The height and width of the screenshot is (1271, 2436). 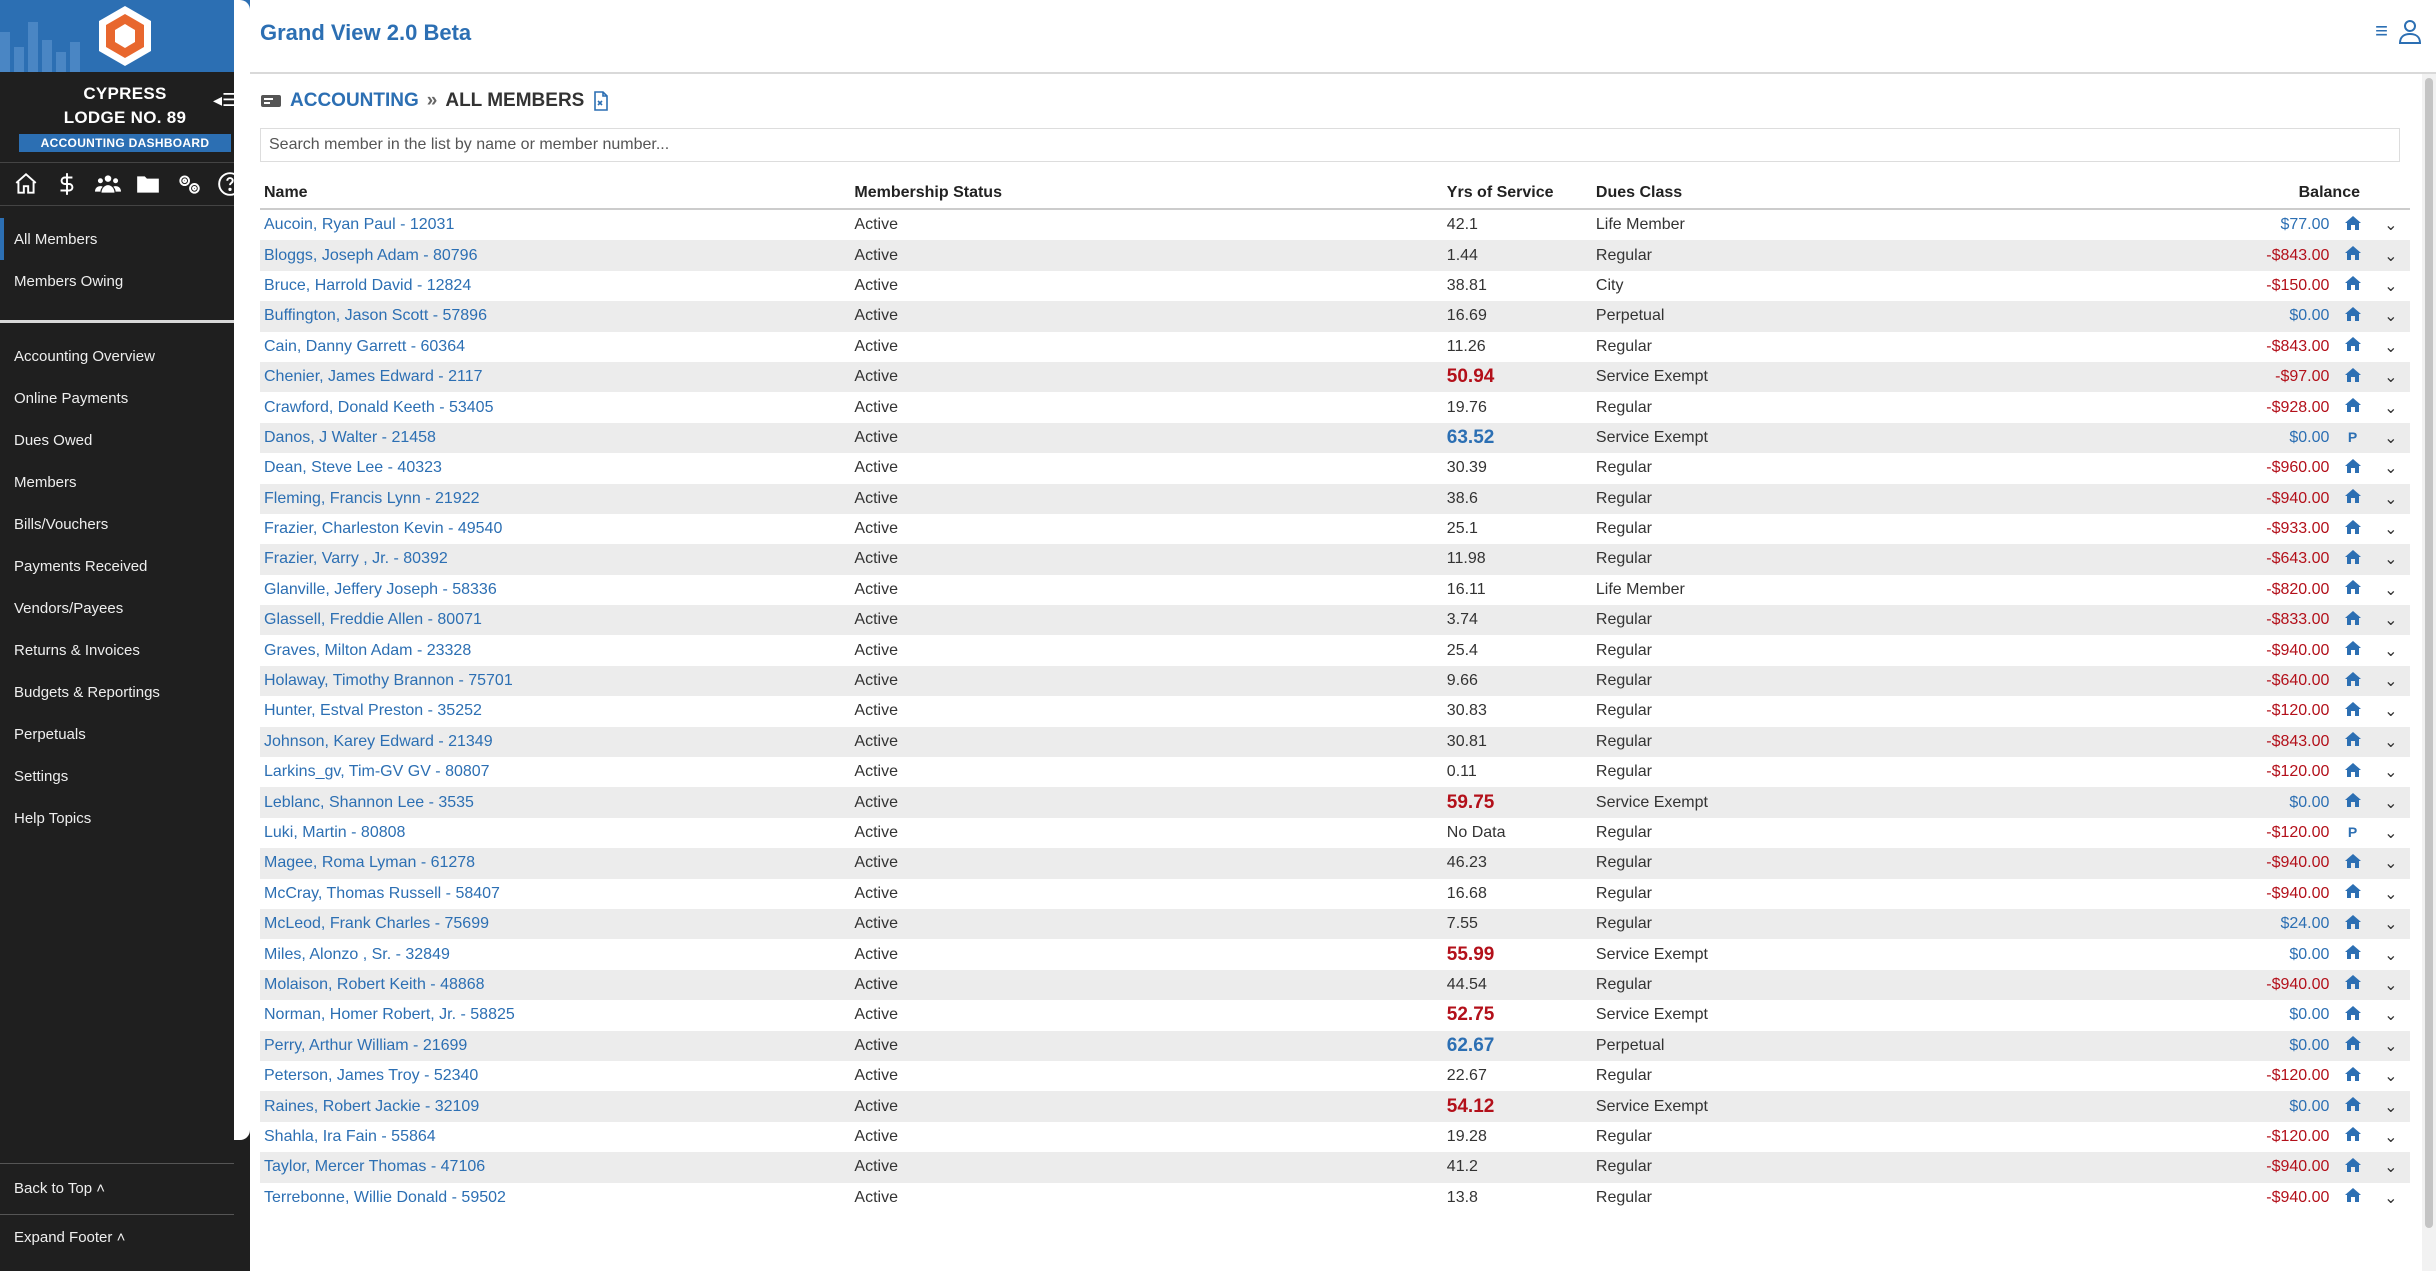 I want to click on sidebar-item-returns-invoices: Returns & Invoices›, so click(x=125, y=650).